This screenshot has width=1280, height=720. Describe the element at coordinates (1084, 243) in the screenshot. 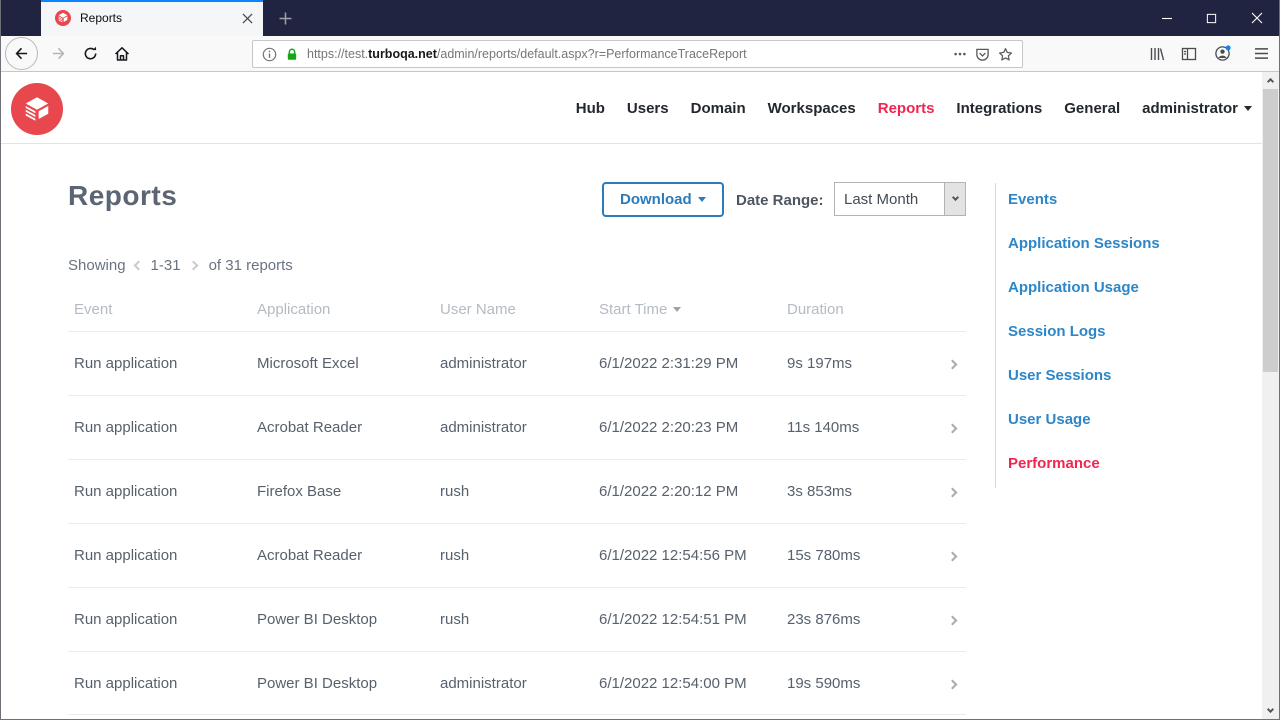

I see `report-link-application-sessions: Application Sessions` at that location.